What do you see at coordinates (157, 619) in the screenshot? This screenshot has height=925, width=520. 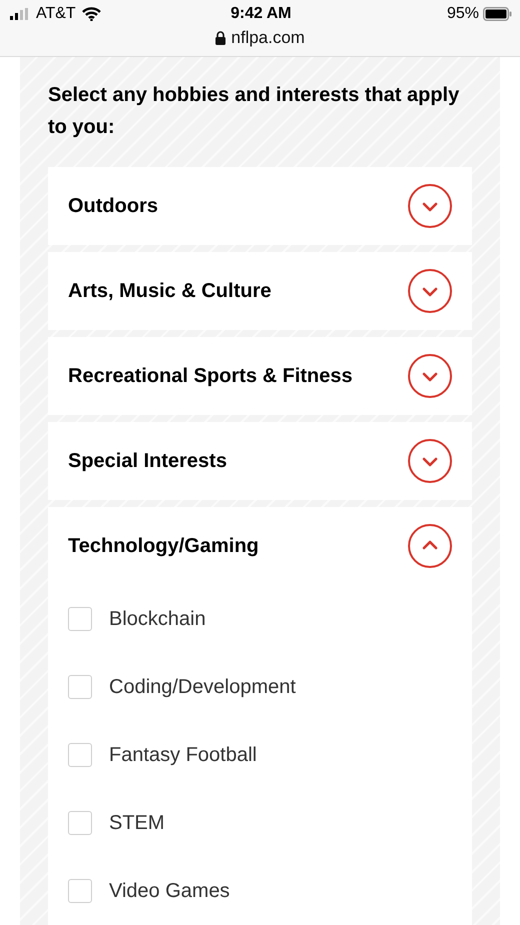 I see `option-label: Blockchain` at bounding box center [157, 619].